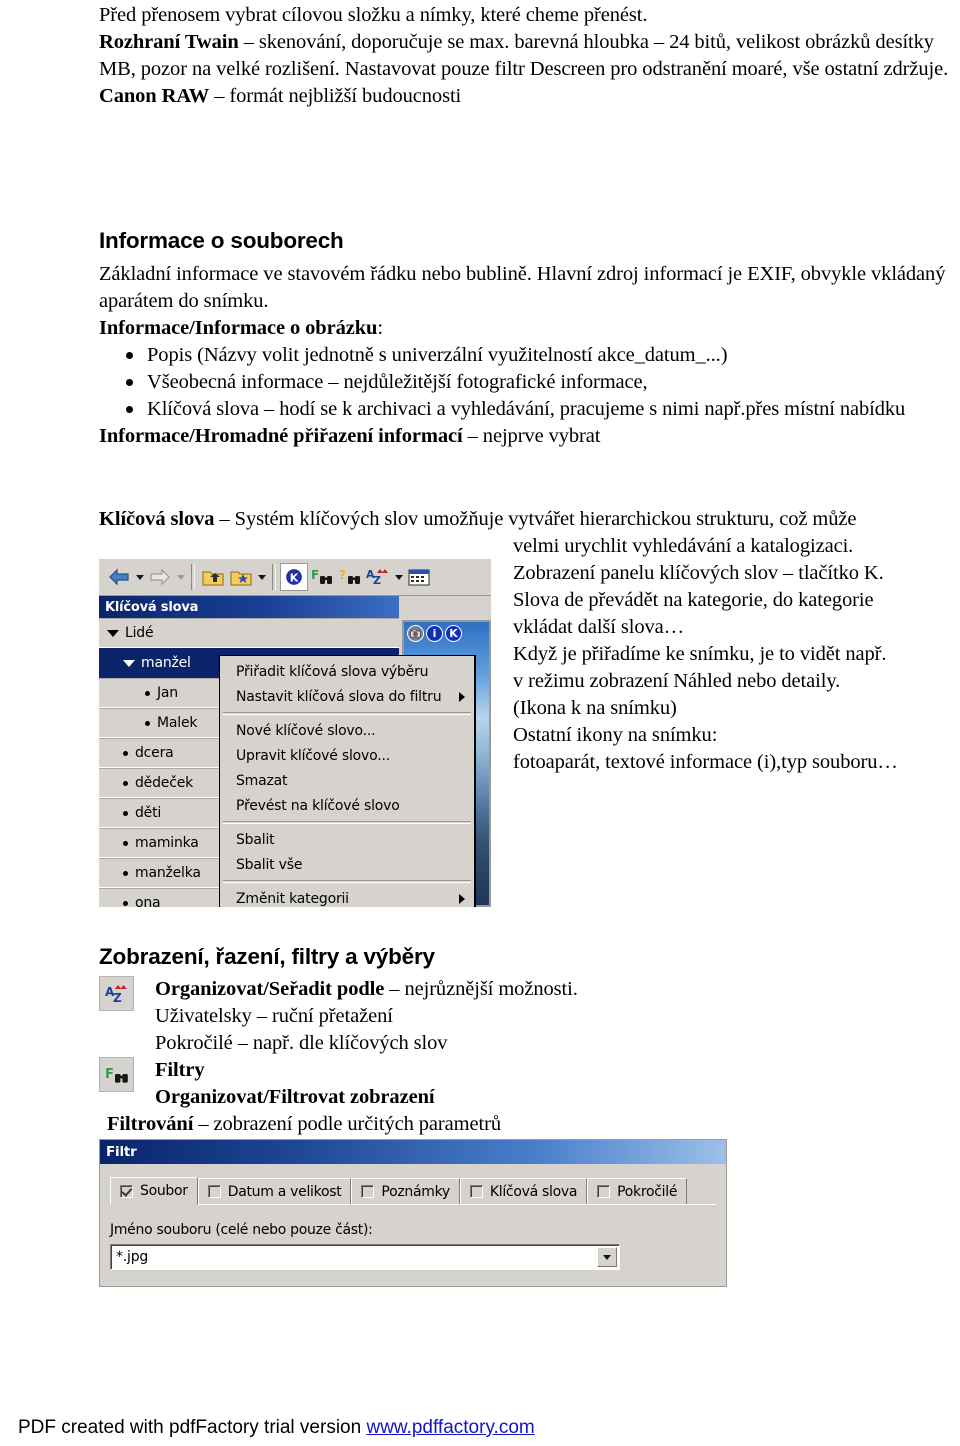 Image resolution: width=960 pixels, height=1446 pixels. I want to click on keywords-k-glyph: K, so click(294, 577).